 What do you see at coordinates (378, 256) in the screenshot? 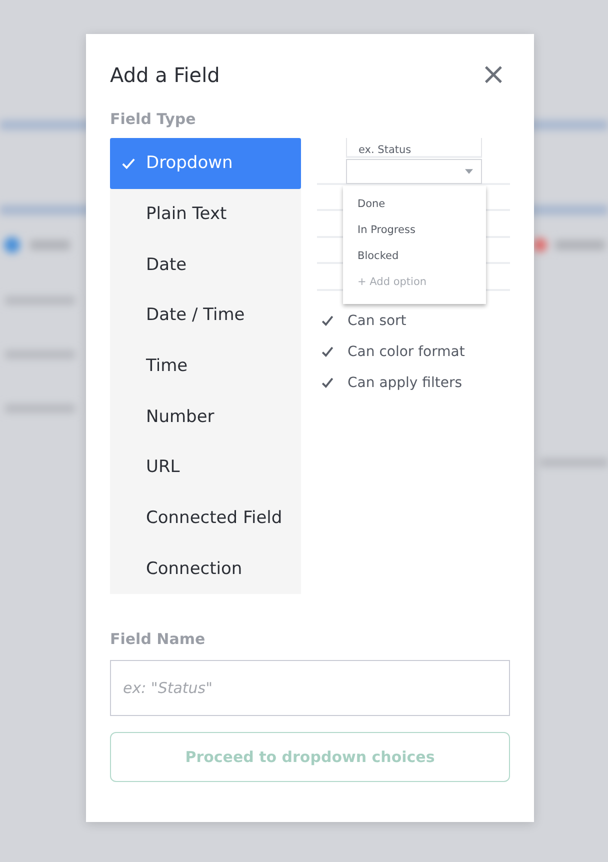
I see `menu-choice: Blocked` at bounding box center [378, 256].